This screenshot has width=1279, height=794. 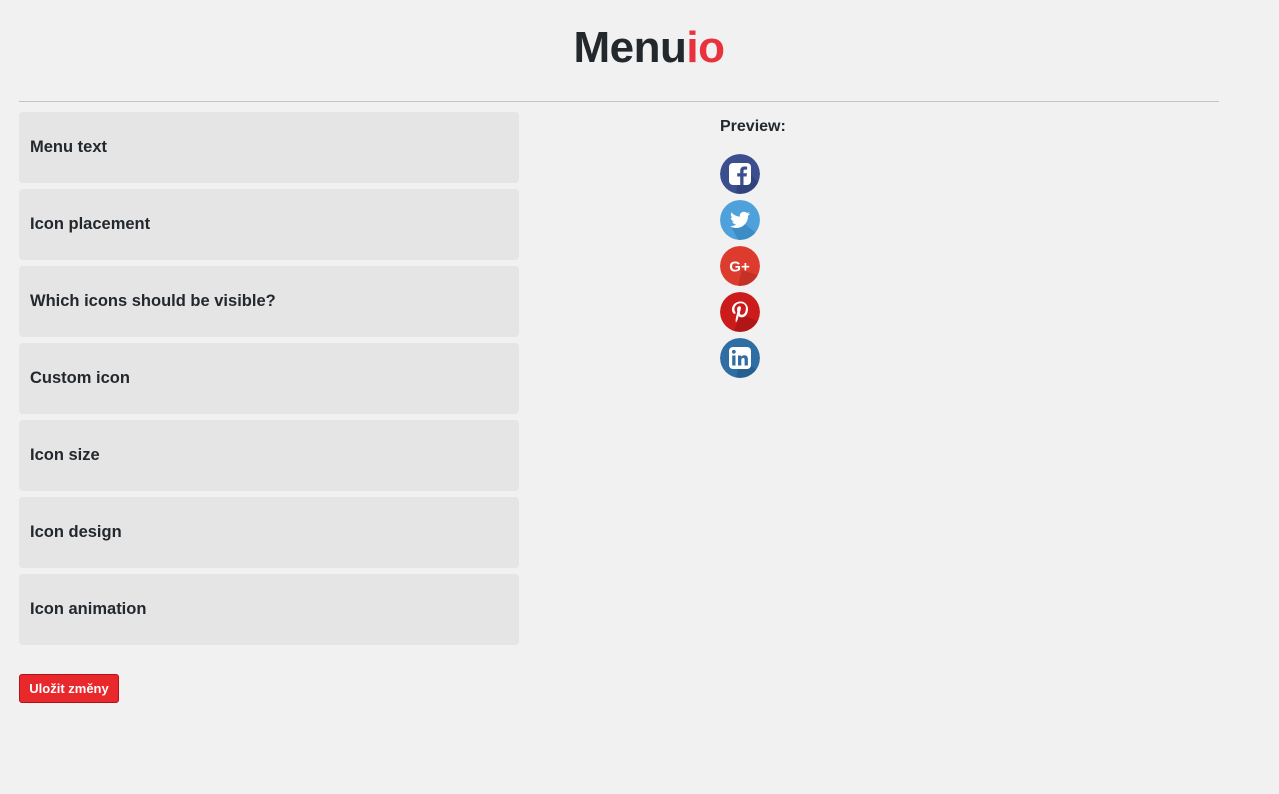 What do you see at coordinates (740, 220) in the screenshot?
I see `twitter-icon` at bounding box center [740, 220].